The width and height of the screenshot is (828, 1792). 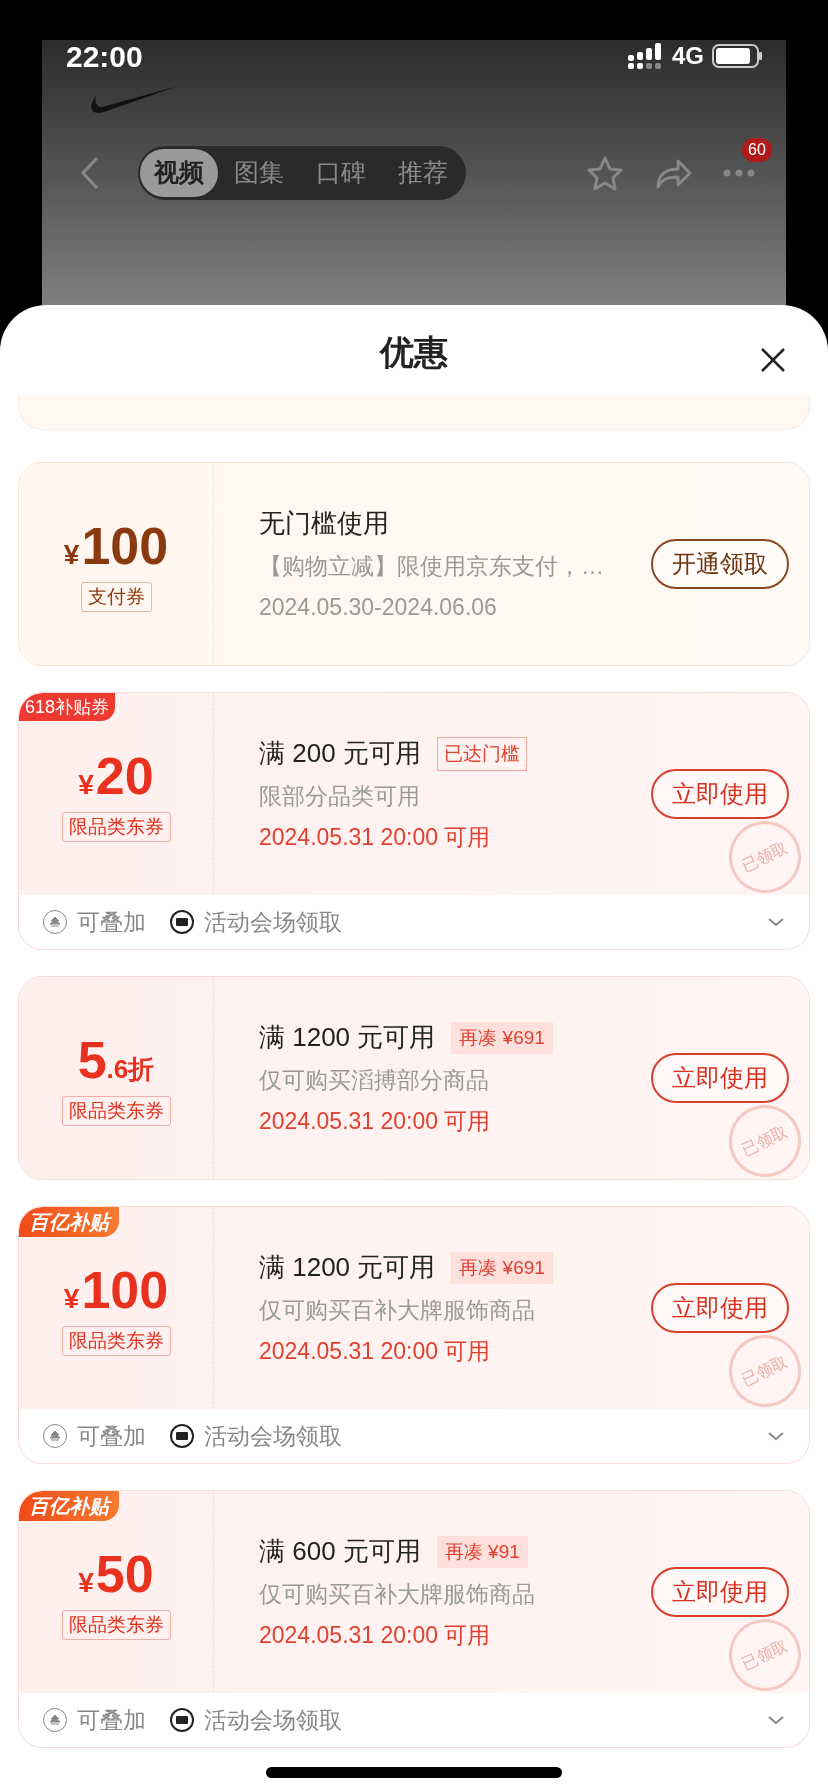 I want to click on status-time: 22:00, so click(x=104, y=56).